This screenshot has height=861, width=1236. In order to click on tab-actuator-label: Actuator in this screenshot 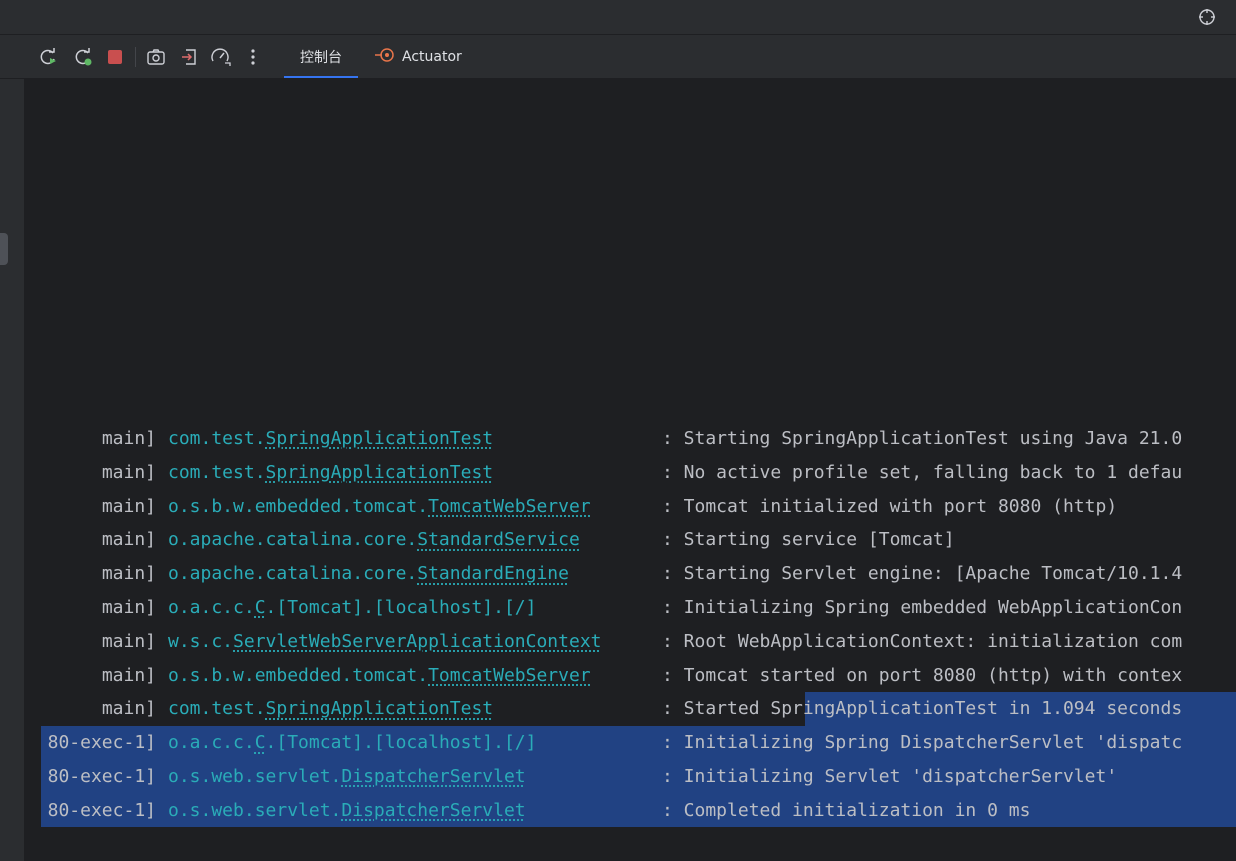, I will do `click(432, 56)`.